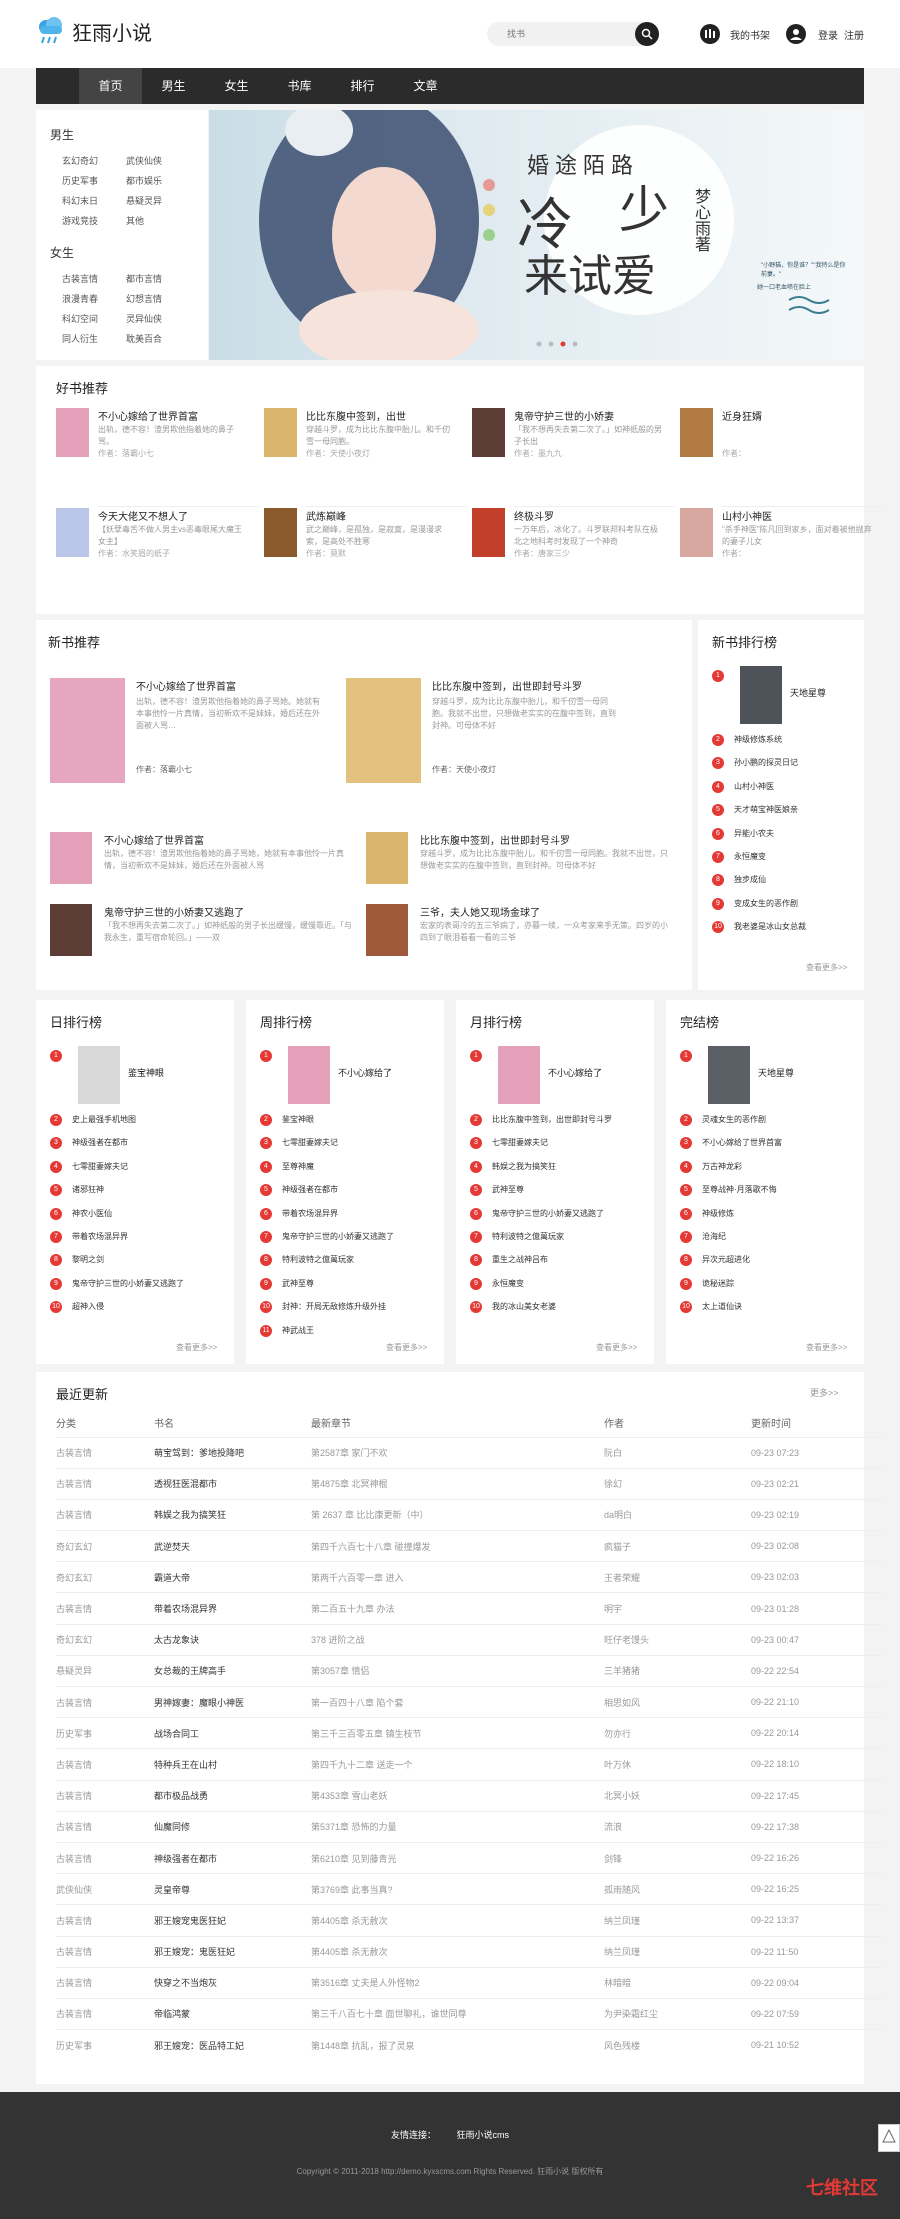 Image resolution: width=900 pixels, height=2219 pixels. What do you see at coordinates (739, 880) in the screenshot?
I see `rank-item: 8 独步成仙` at bounding box center [739, 880].